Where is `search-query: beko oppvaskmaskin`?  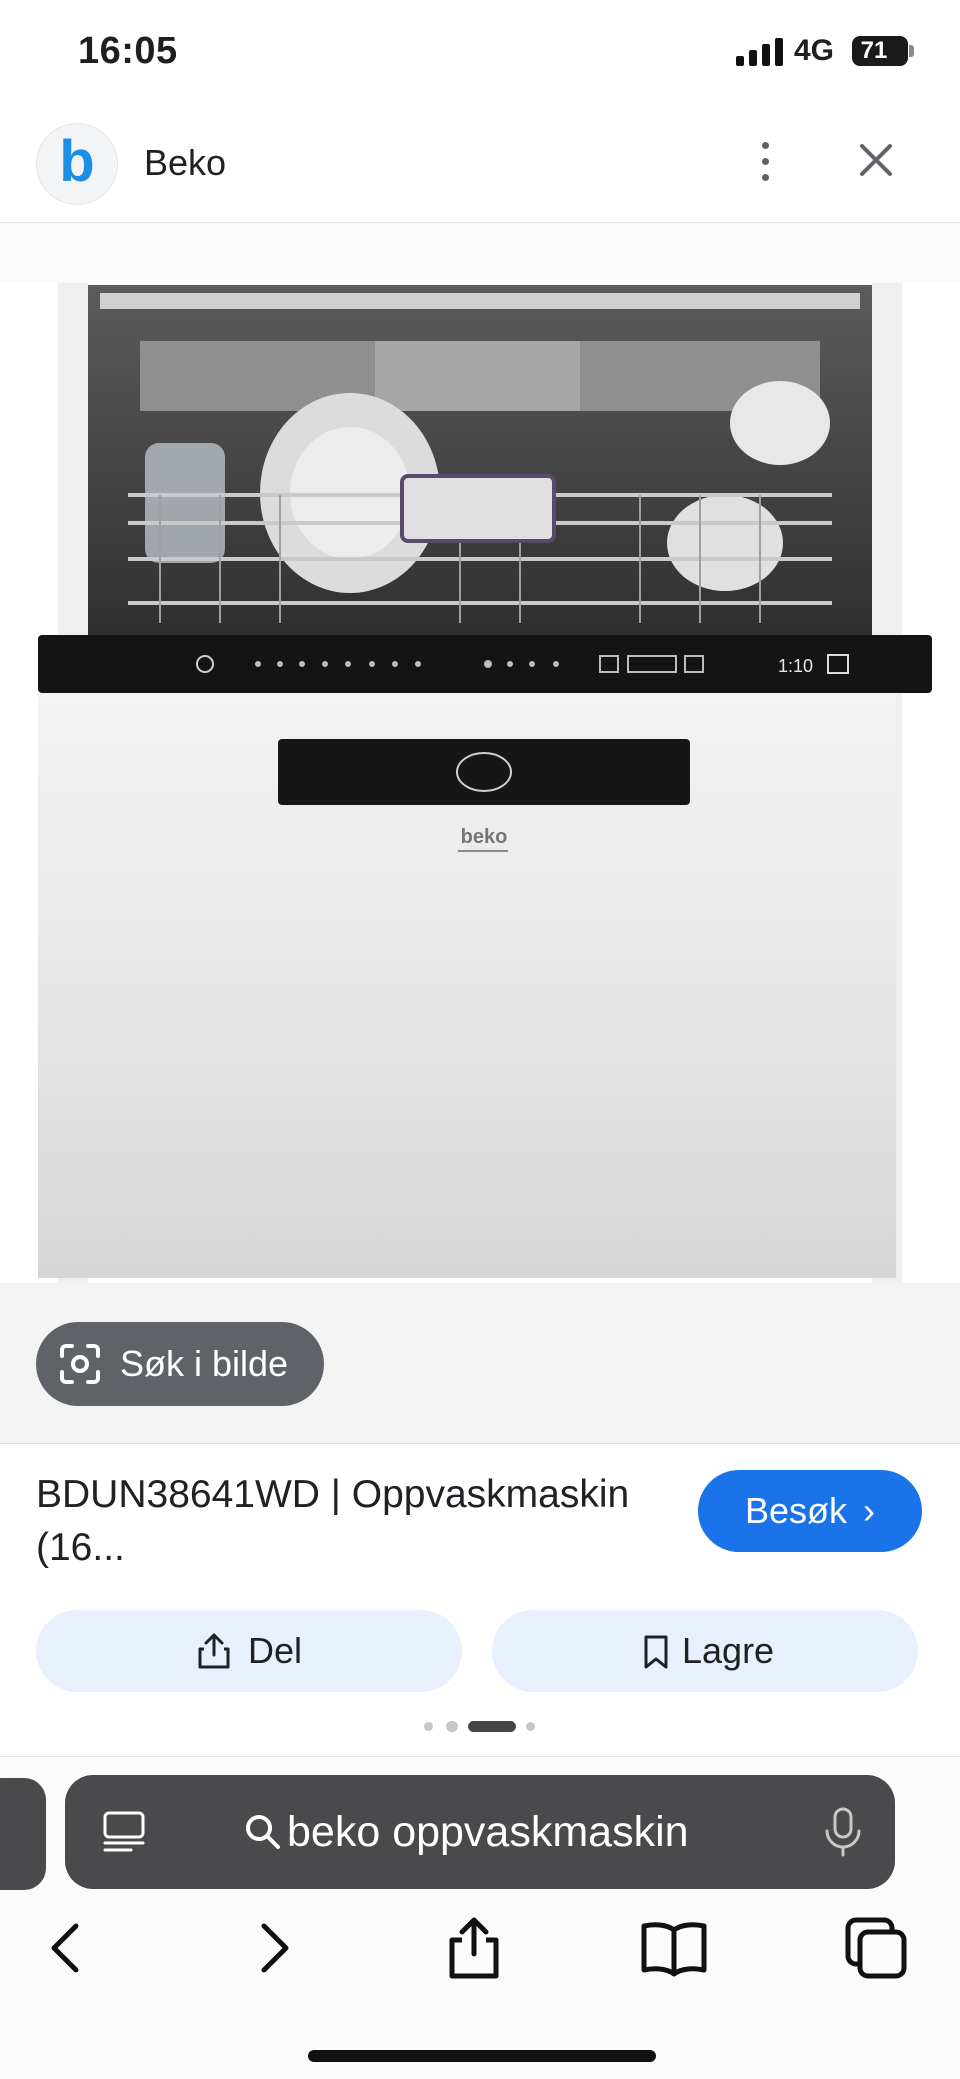 search-query: beko oppvaskmaskin is located at coordinates (488, 1832).